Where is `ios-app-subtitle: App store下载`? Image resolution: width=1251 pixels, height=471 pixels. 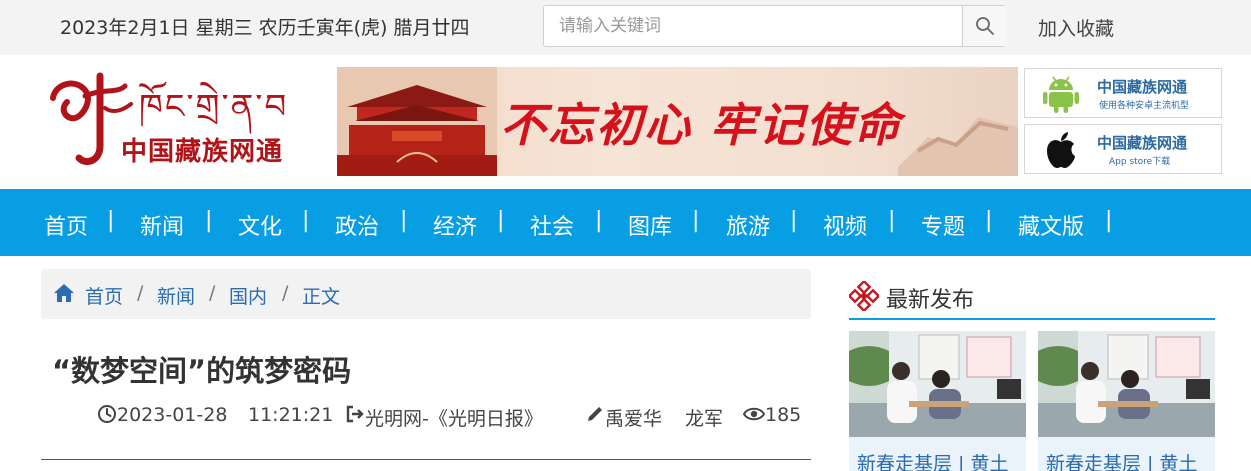 ios-app-subtitle: App store下载 is located at coordinates (1140, 162).